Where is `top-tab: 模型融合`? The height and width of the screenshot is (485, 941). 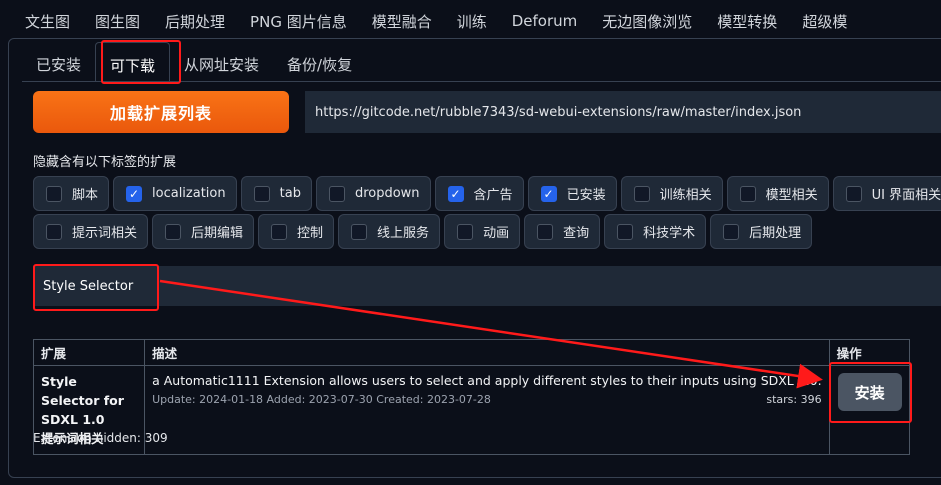 top-tab: 模型融合 is located at coordinates (402, 21).